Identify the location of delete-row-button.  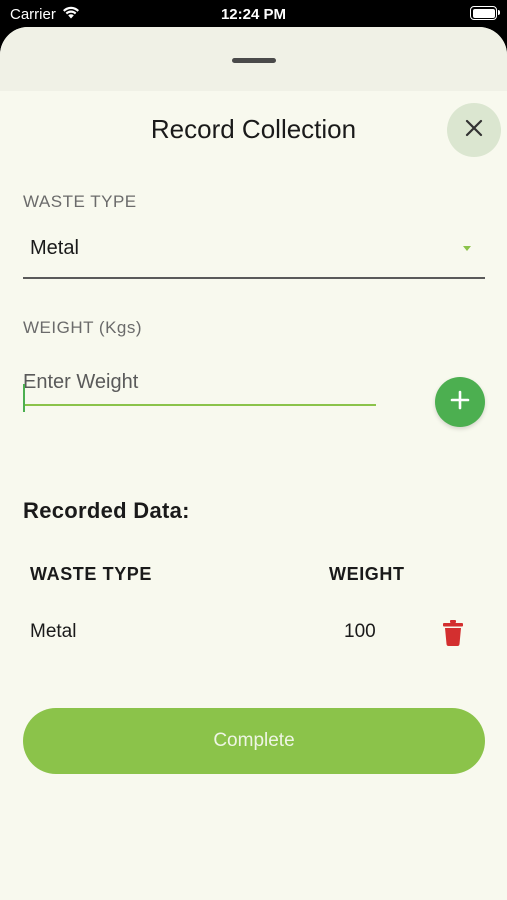
(453, 635).